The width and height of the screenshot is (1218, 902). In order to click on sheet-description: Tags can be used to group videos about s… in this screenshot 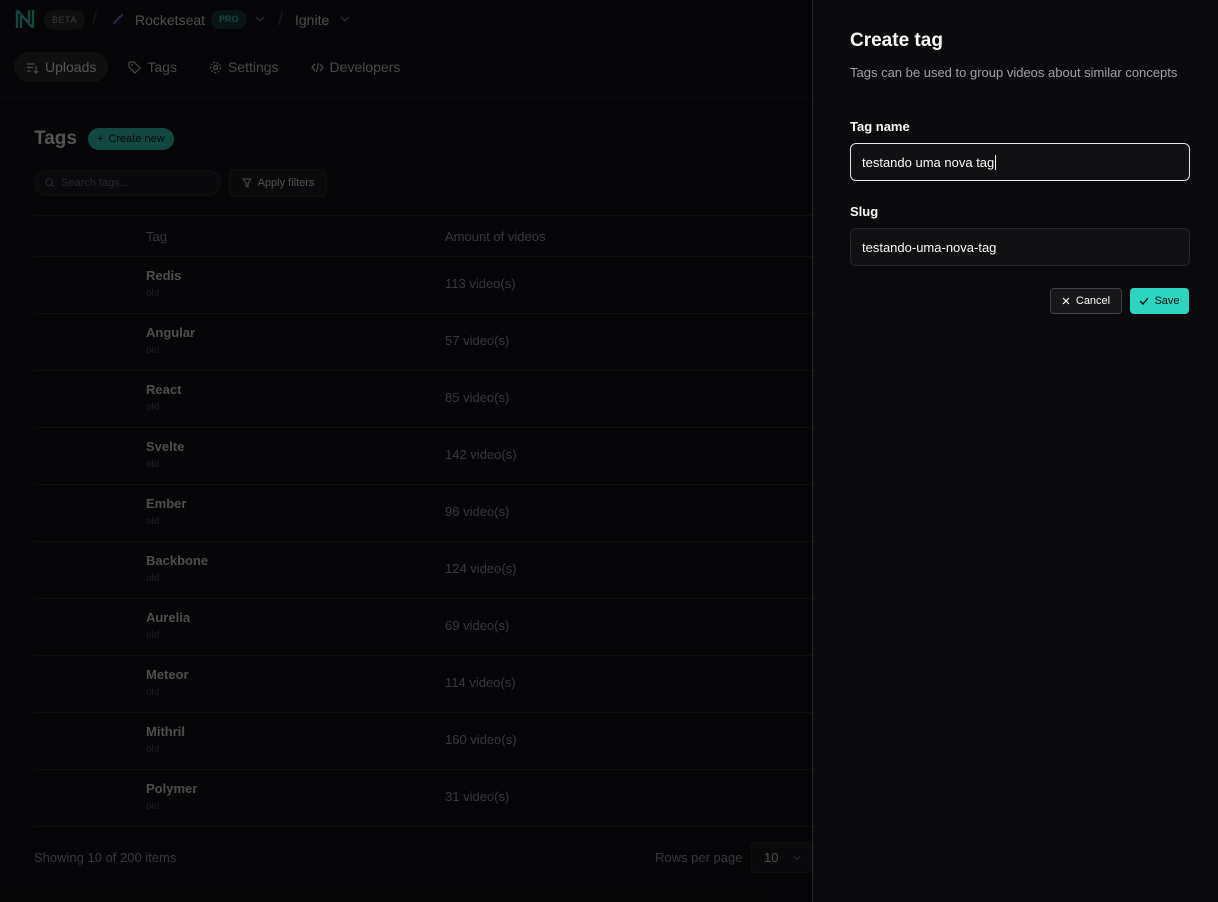, I will do `click(1014, 72)`.